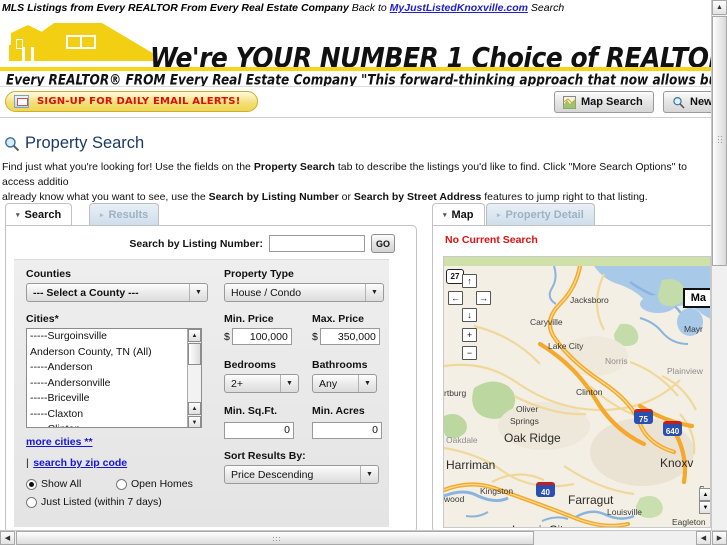  What do you see at coordinates (261, 336) in the screenshot?
I see `min-price-input` at bounding box center [261, 336].